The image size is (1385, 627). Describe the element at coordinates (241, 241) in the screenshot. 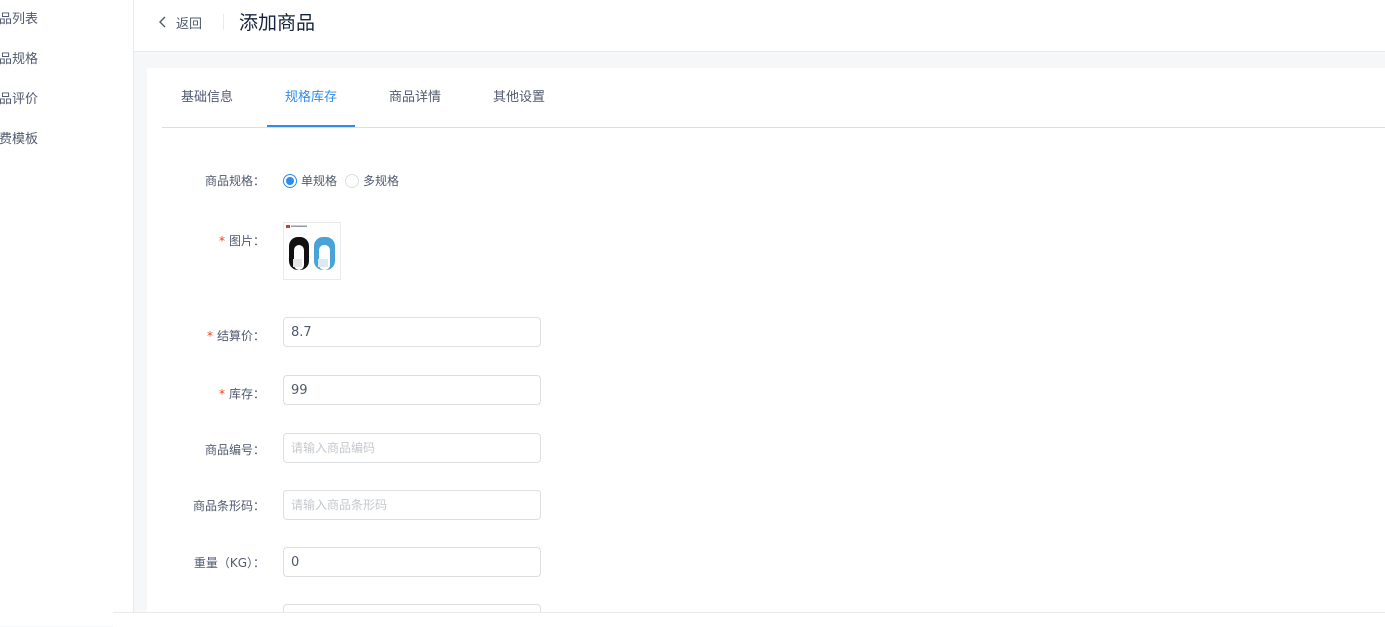

I see `image-label: * 图片：` at that location.